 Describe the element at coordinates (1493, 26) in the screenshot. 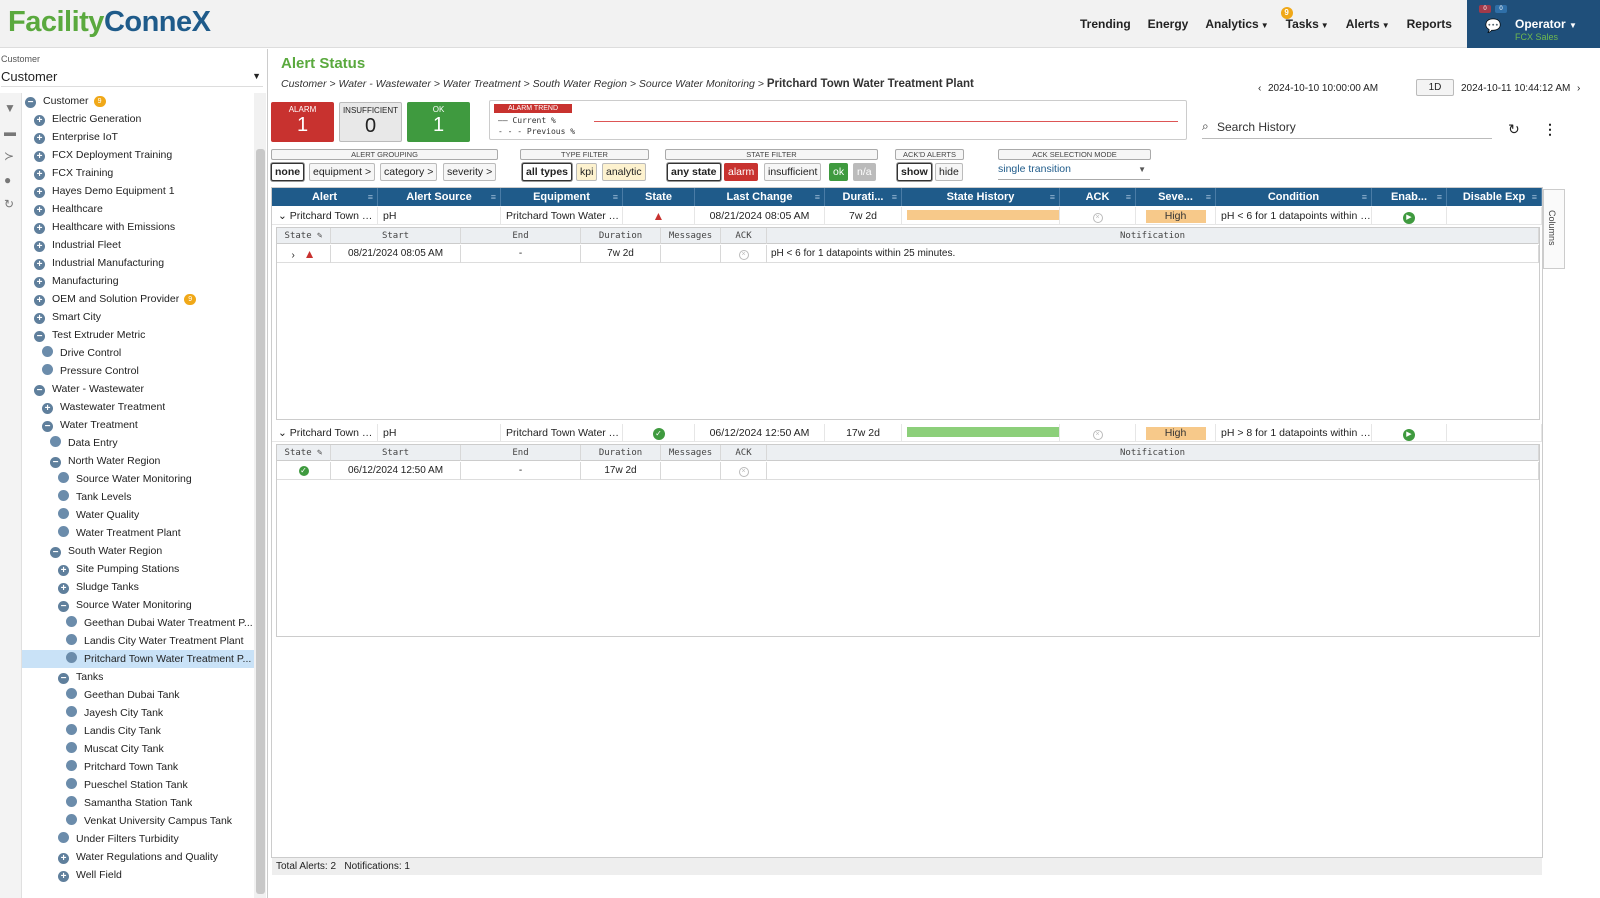

I see `chat-icon: 💬` at that location.